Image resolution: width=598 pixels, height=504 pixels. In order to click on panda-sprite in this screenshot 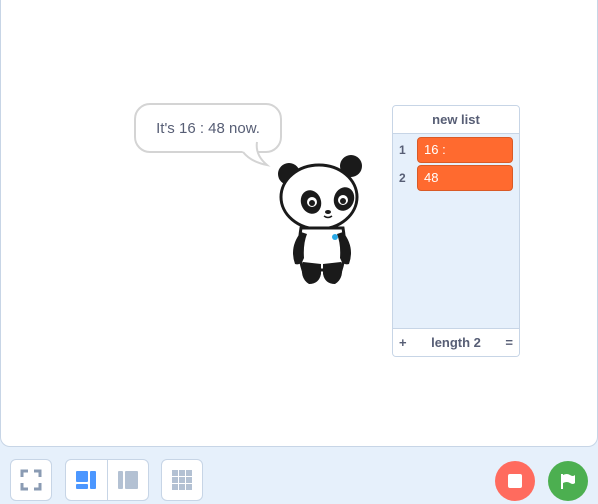, I will do `click(321, 222)`.